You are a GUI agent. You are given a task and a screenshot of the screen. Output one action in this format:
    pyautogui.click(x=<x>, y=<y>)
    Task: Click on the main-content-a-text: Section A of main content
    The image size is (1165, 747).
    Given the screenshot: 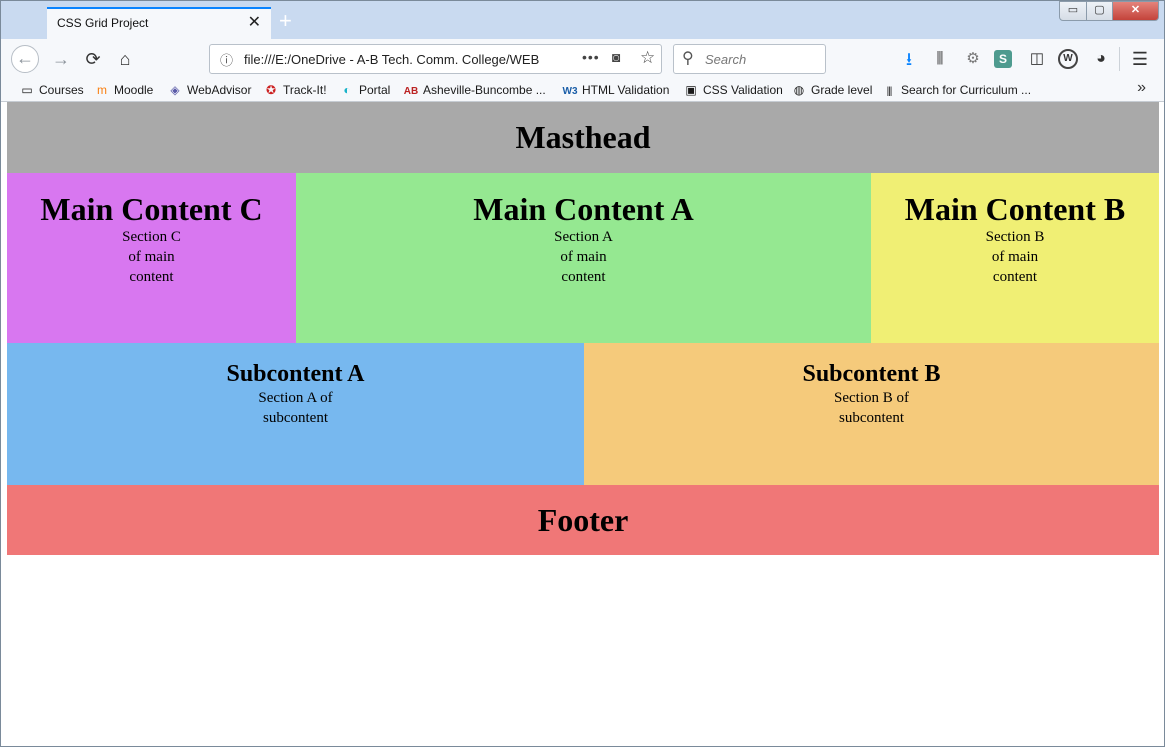 What is the action you would take?
    pyautogui.click(x=583, y=257)
    